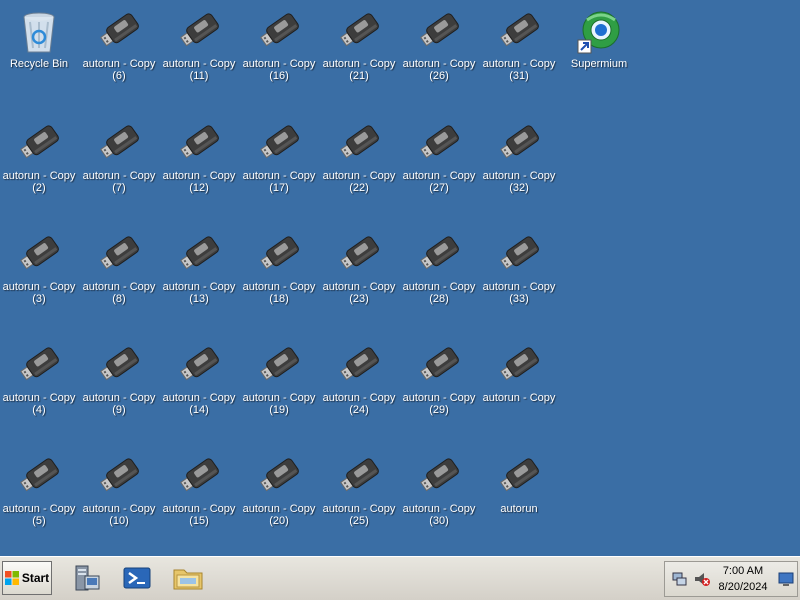 This screenshot has width=800, height=600. What do you see at coordinates (39, 293) in the screenshot?
I see `desktop-icon-label: autorun - Copy (3)` at bounding box center [39, 293].